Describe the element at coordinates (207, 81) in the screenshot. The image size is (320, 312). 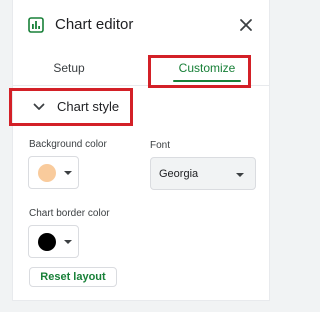
I see `active-tab-indicator` at that location.